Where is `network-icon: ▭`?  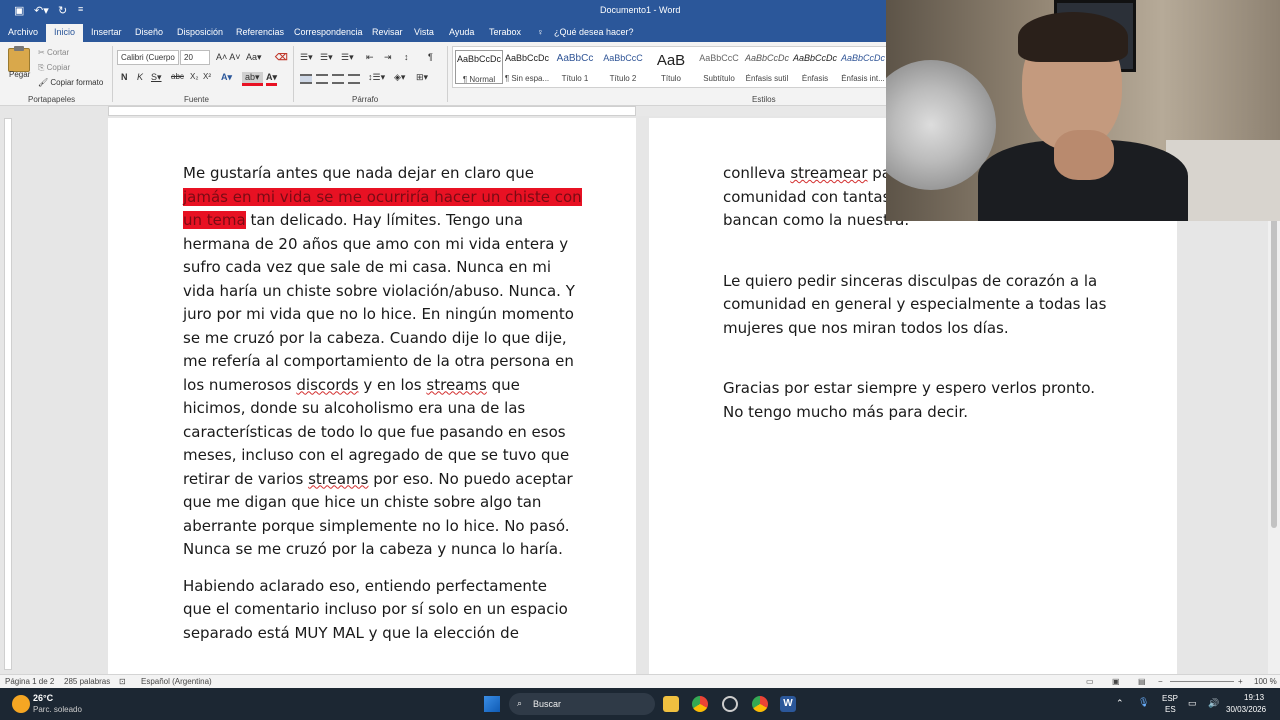 network-icon: ▭ is located at coordinates (1192, 703).